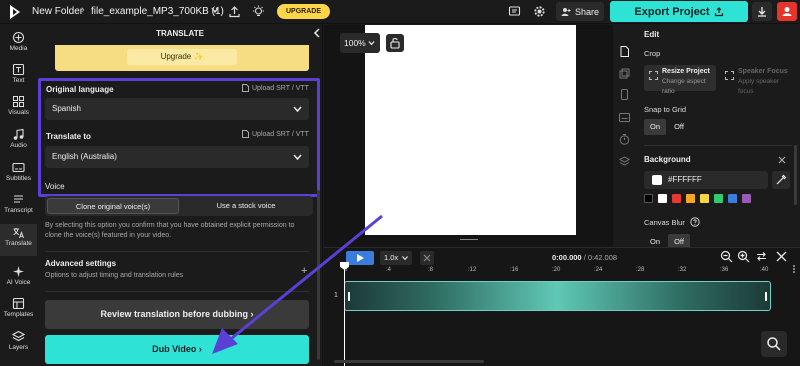 This screenshot has width=800, height=366. I want to click on tick-label: :20, so click(556, 270).